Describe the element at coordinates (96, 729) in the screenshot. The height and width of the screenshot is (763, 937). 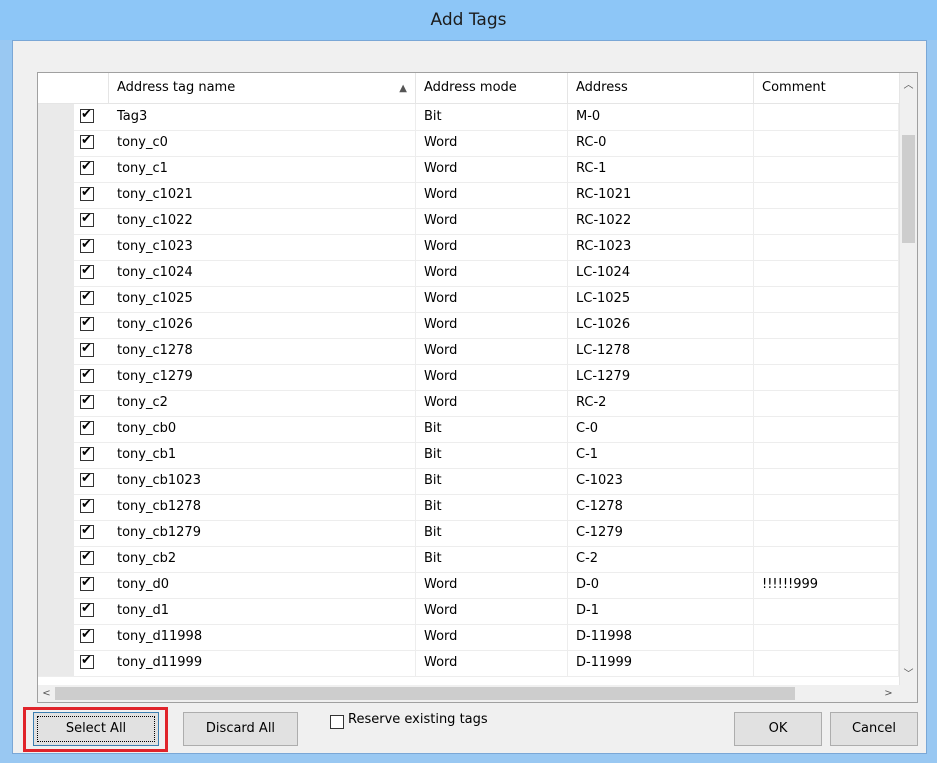
I see `select-all-button: Select All` at that location.